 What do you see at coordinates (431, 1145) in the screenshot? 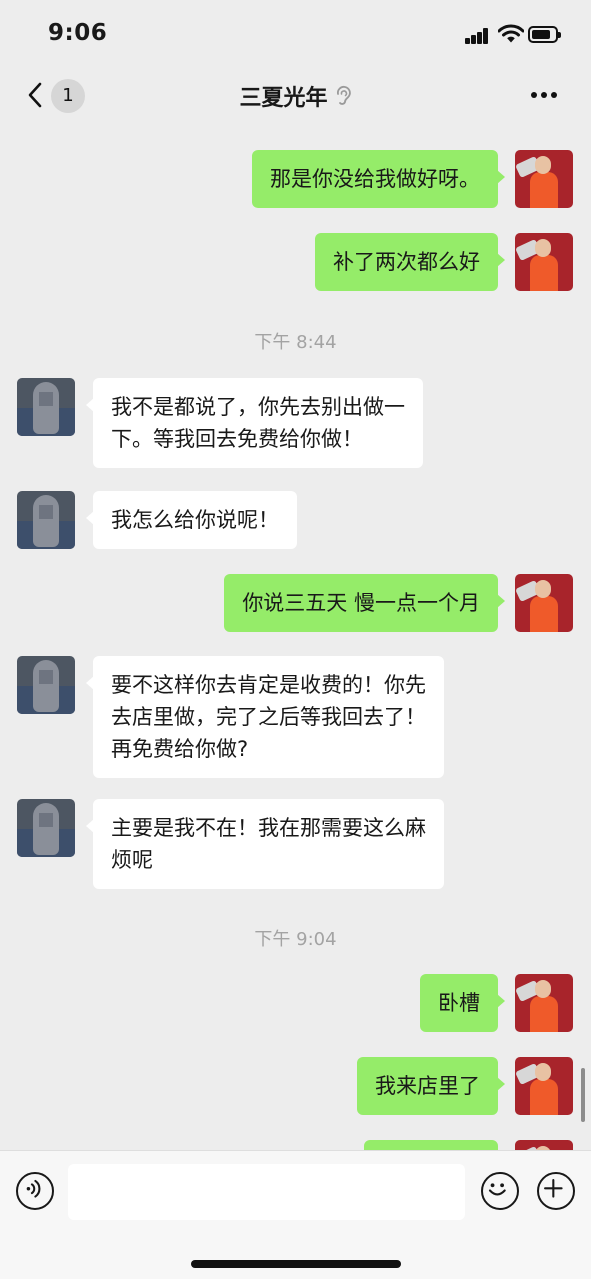
I see `message-bubble-sent-partial` at bounding box center [431, 1145].